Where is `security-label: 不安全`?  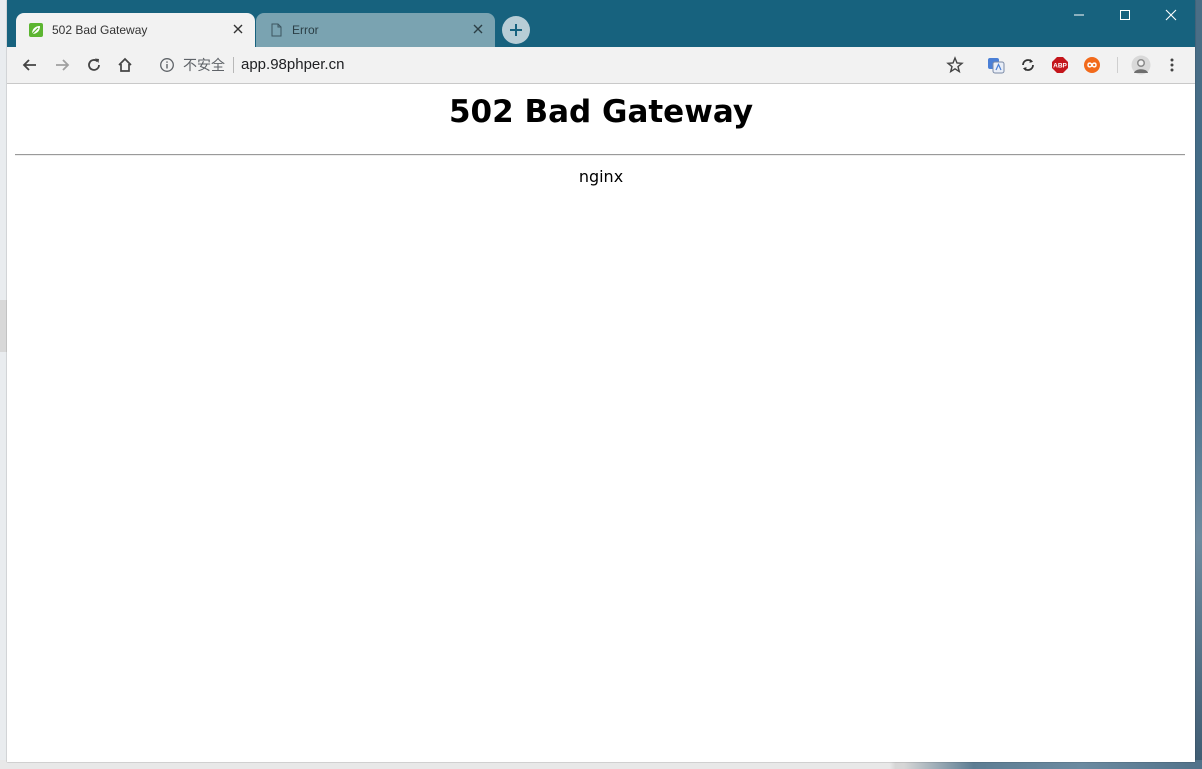 security-label: 不安全 is located at coordinates (204, 65).